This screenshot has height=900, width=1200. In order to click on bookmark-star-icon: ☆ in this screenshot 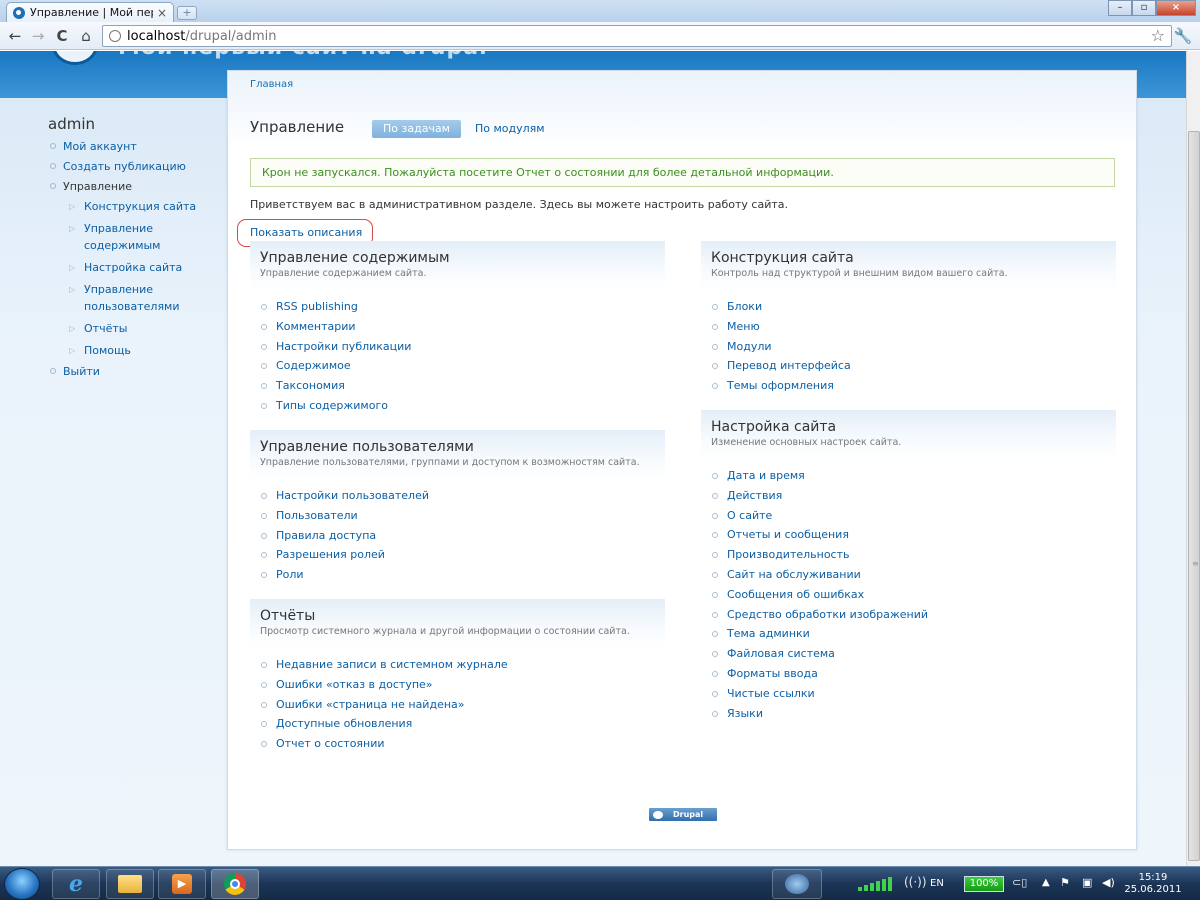, I will do `click(1158, 36)`.